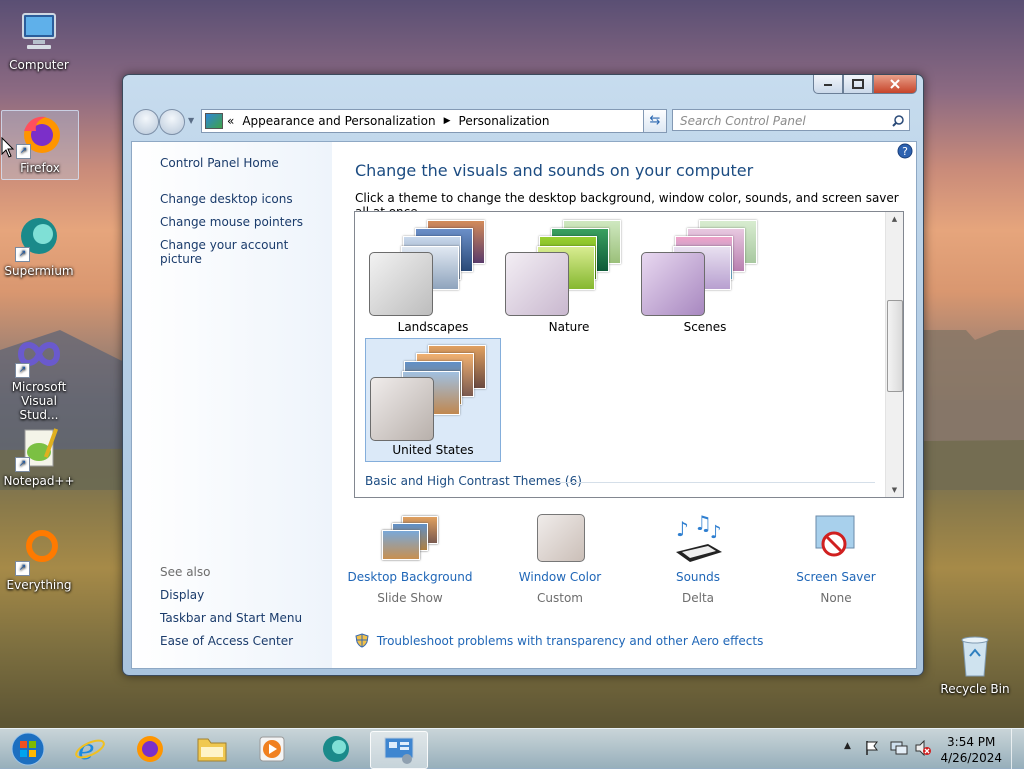  What do you see at coordinates (226, 641) in the screenshot?
I see `ease-of-access-link: Ease of Access Center` at bounding box center [226, 641].